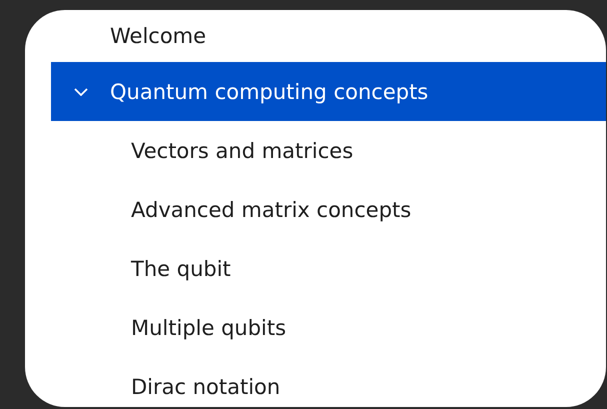  Describe the element at coordinates (81, 92) in the screenshot. I see `chevron-icon` at that location.